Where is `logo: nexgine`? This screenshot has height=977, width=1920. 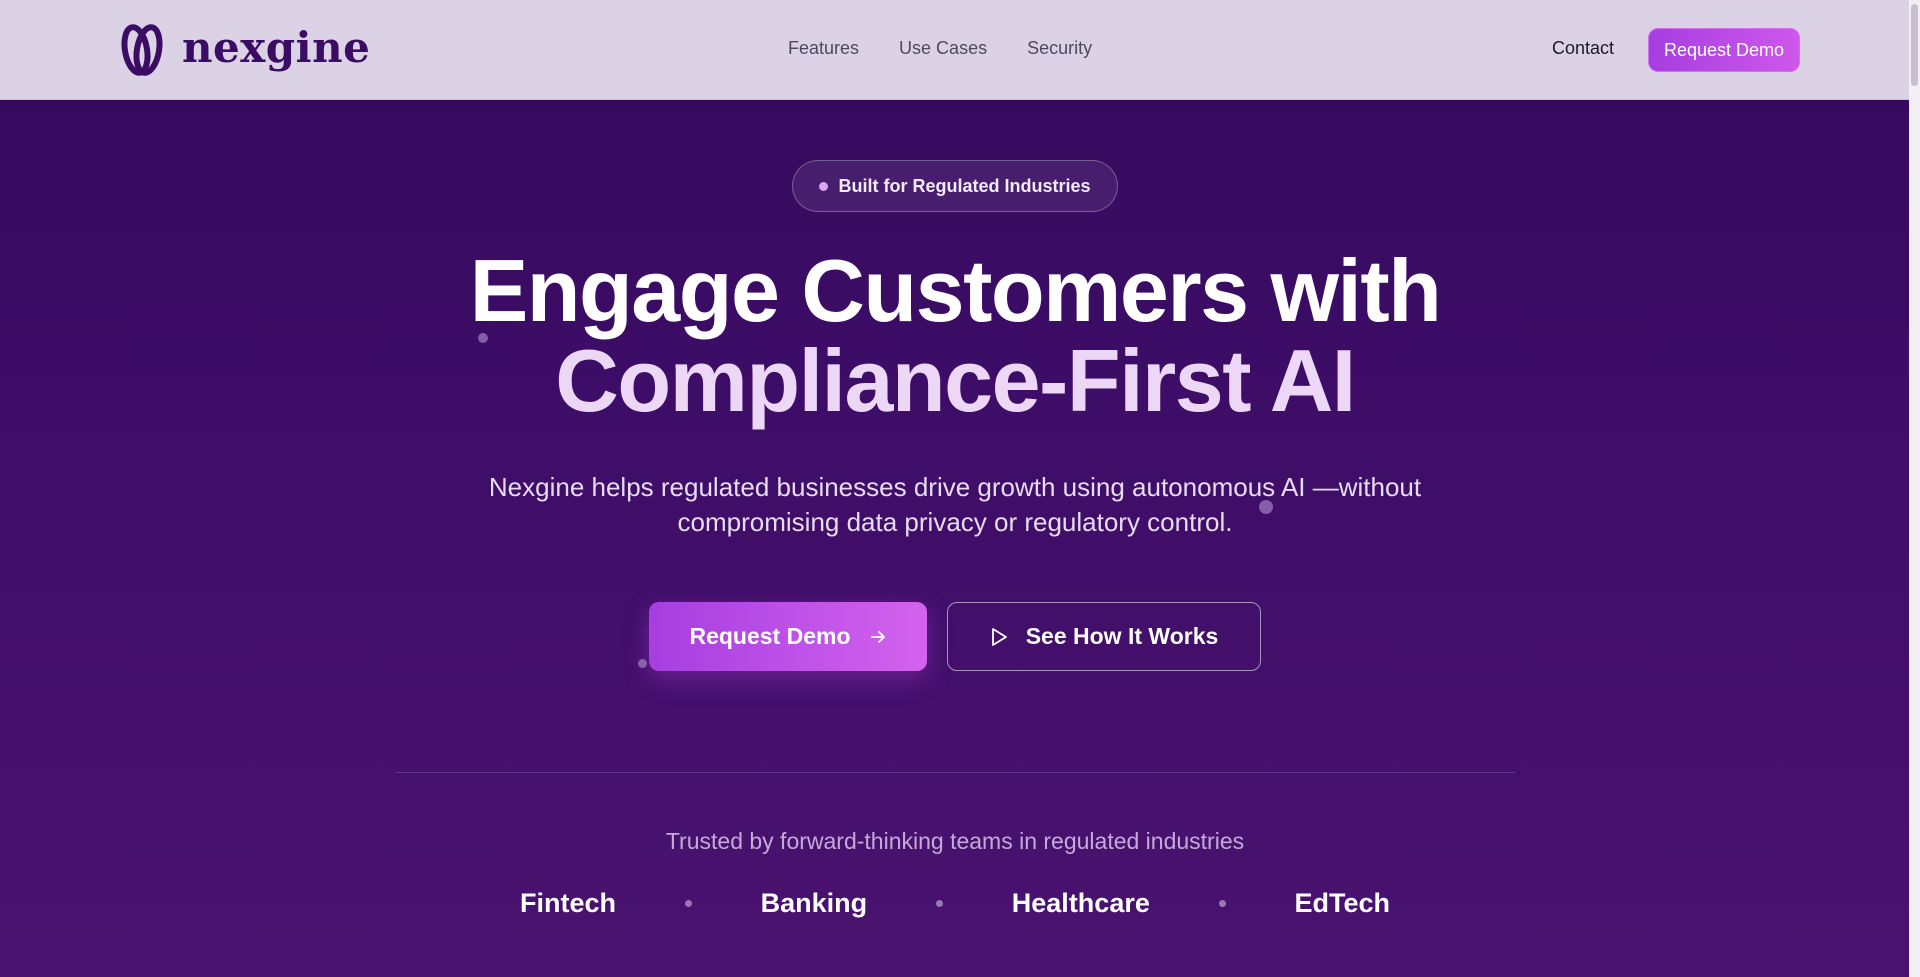
logo: nexgine is located at coordinates (242, 50).